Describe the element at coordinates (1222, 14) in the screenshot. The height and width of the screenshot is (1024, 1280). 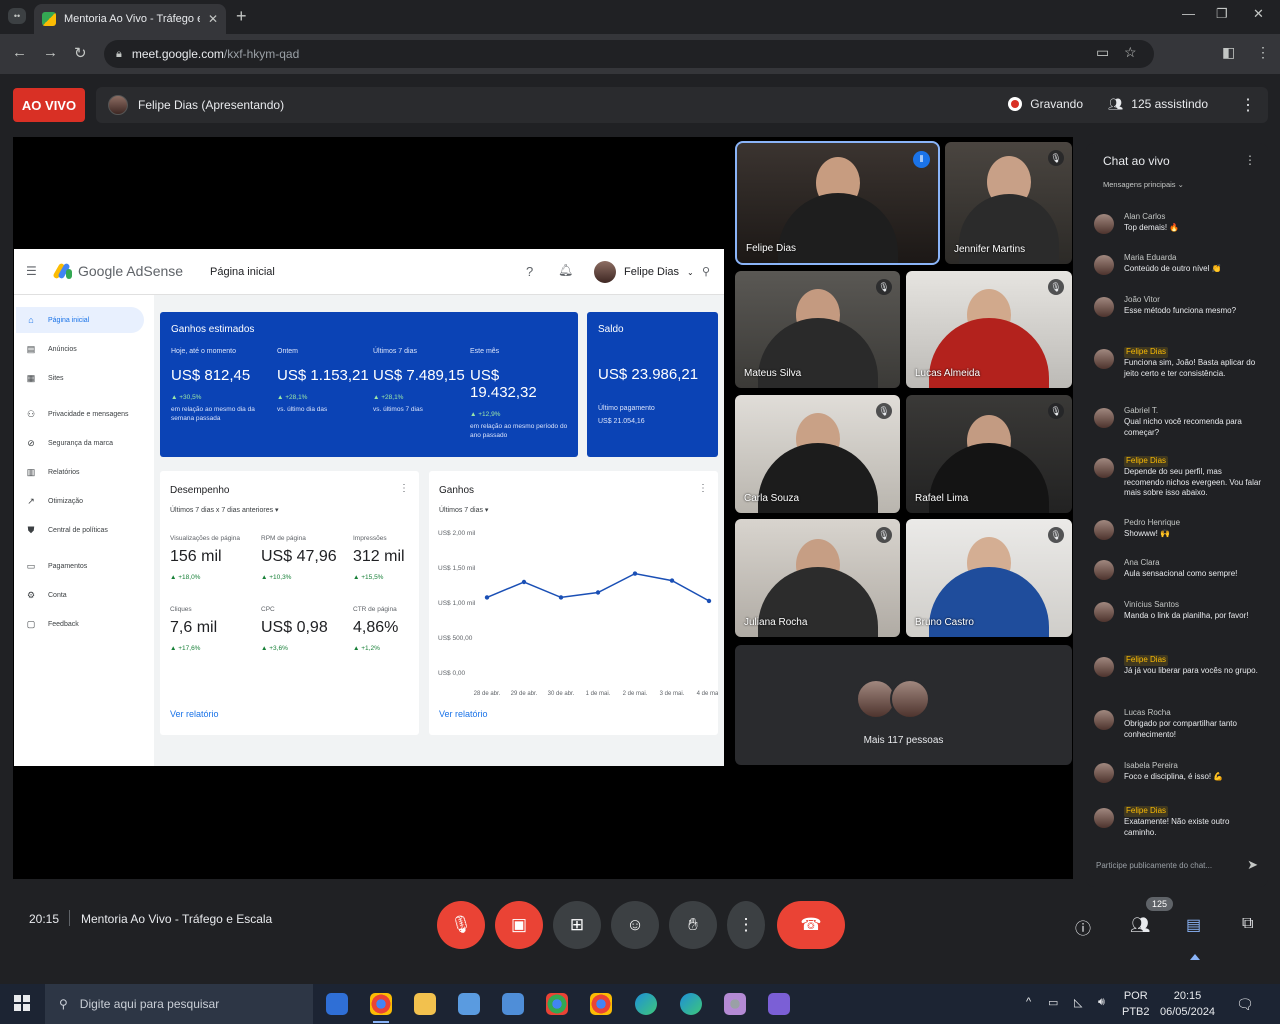
I see `restore-icon: ❐` at that location.